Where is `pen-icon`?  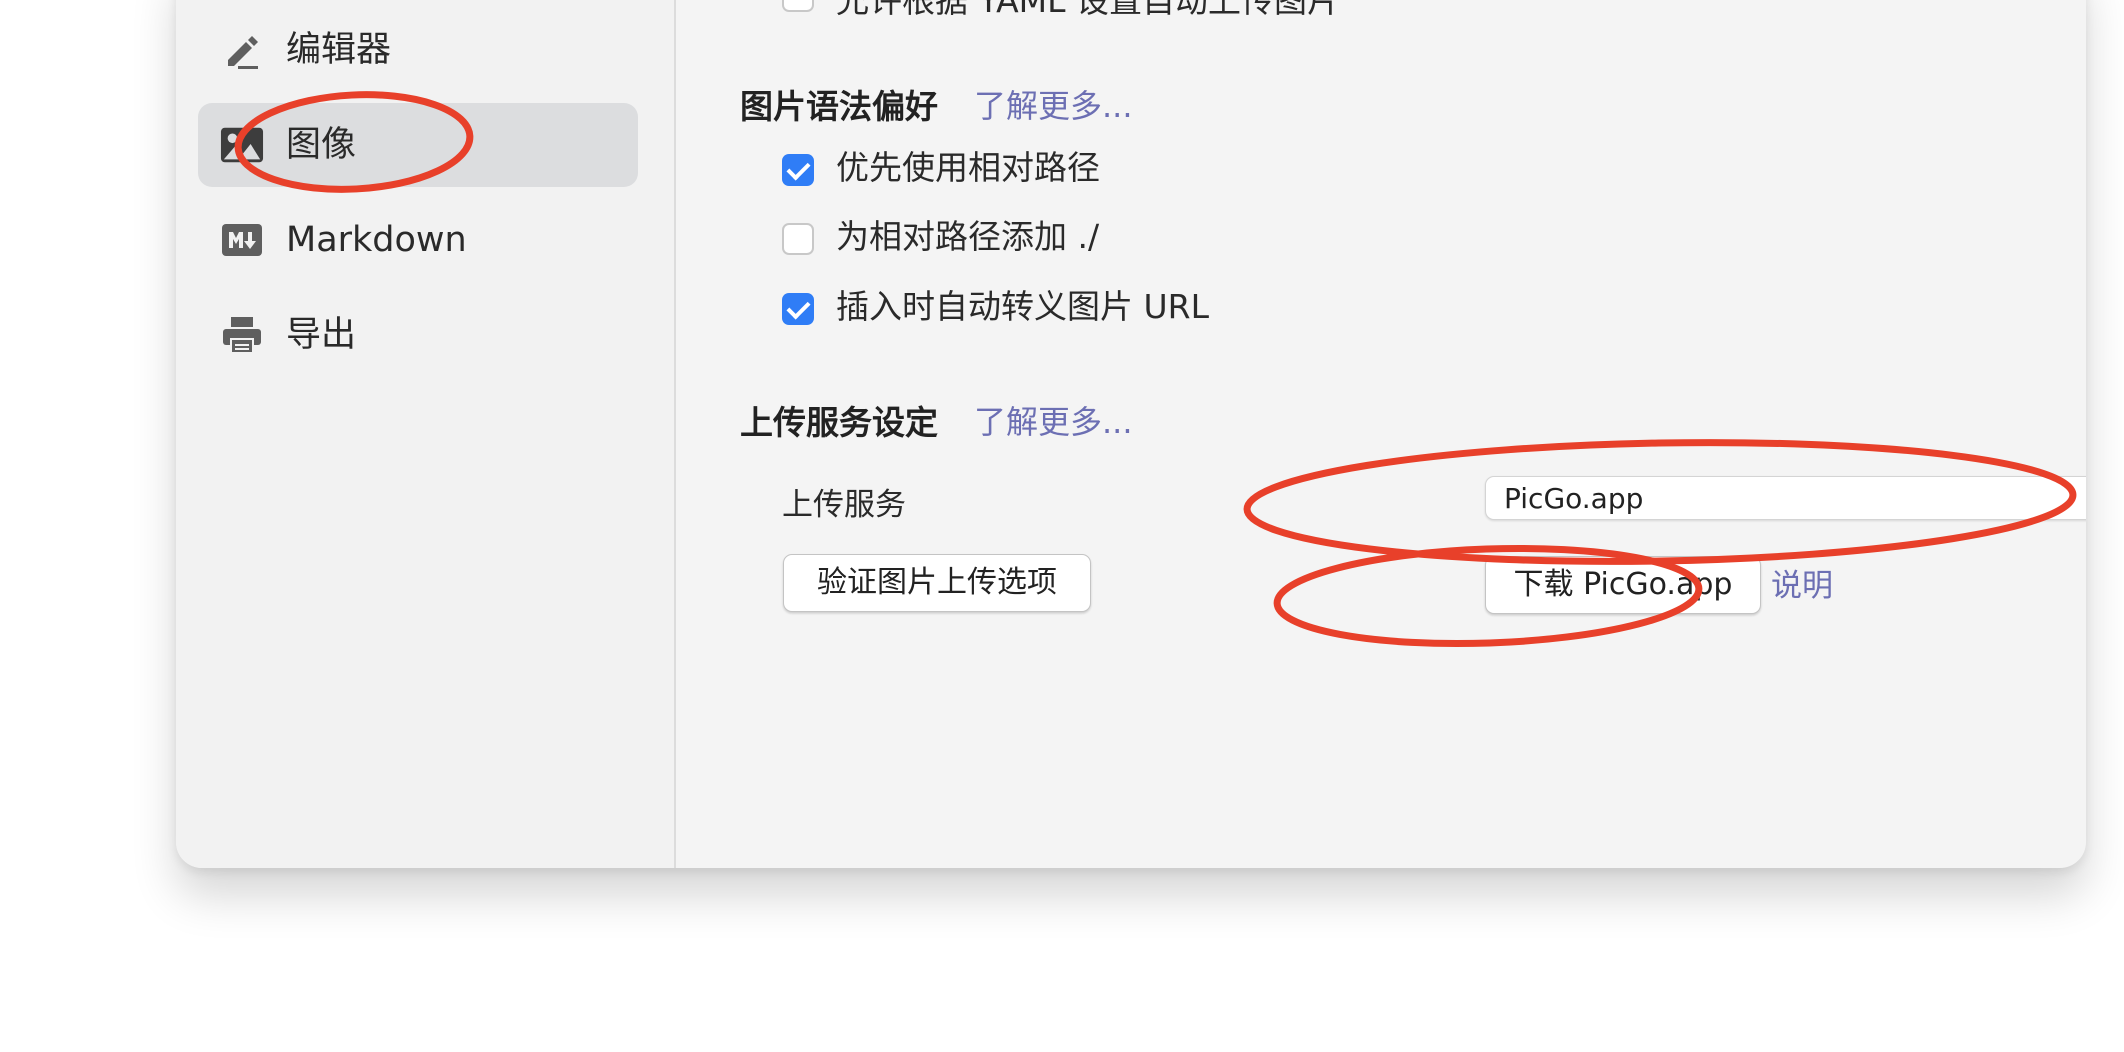 pen-icon is located at coordinates (242, 50).